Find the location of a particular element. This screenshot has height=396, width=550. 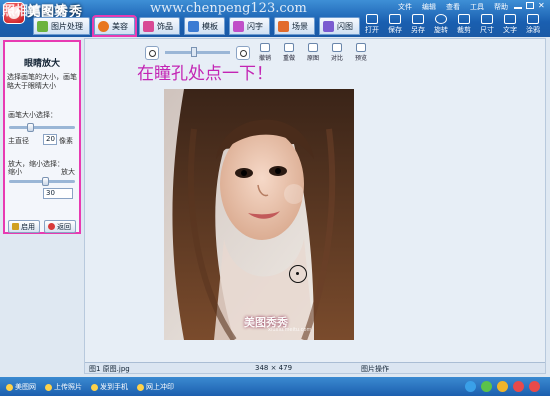

resize-button: 尺寸 is located at coordinates (487, 24).